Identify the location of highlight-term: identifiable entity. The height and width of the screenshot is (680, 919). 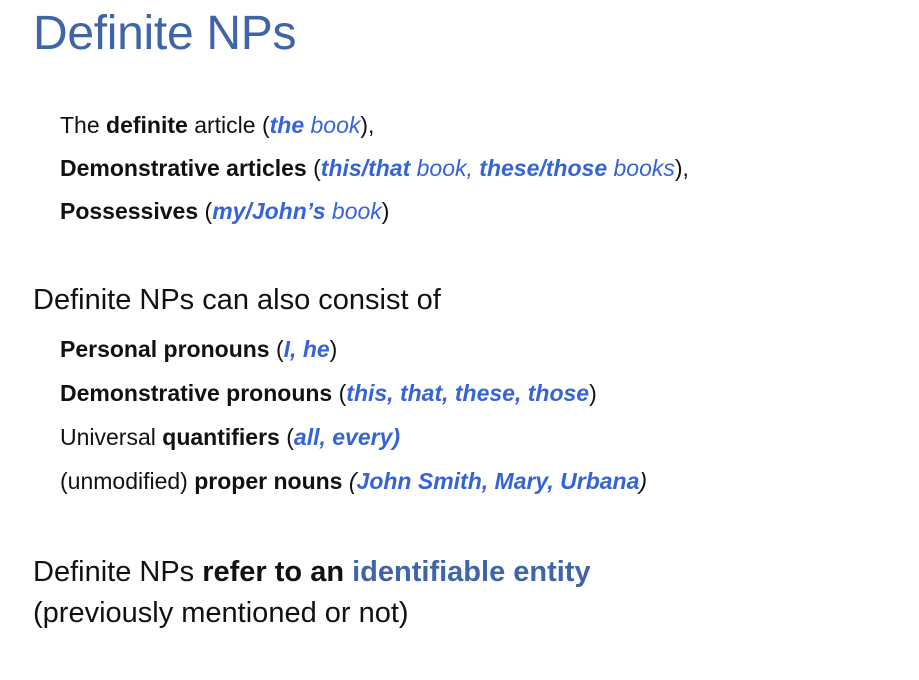
(471, 572).